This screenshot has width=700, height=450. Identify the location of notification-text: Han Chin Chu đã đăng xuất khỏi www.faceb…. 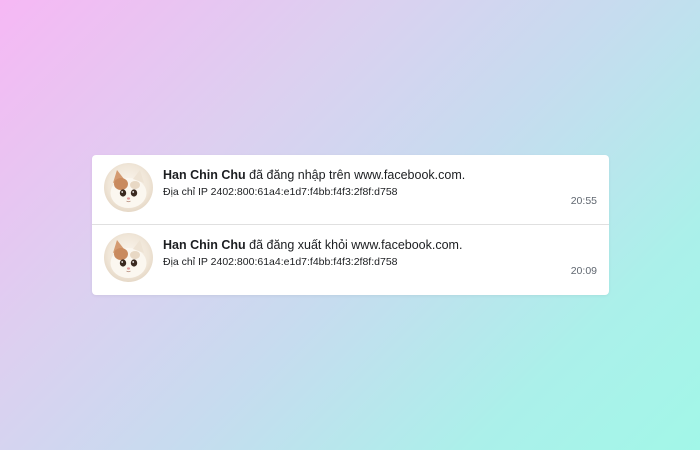
(312, 245).